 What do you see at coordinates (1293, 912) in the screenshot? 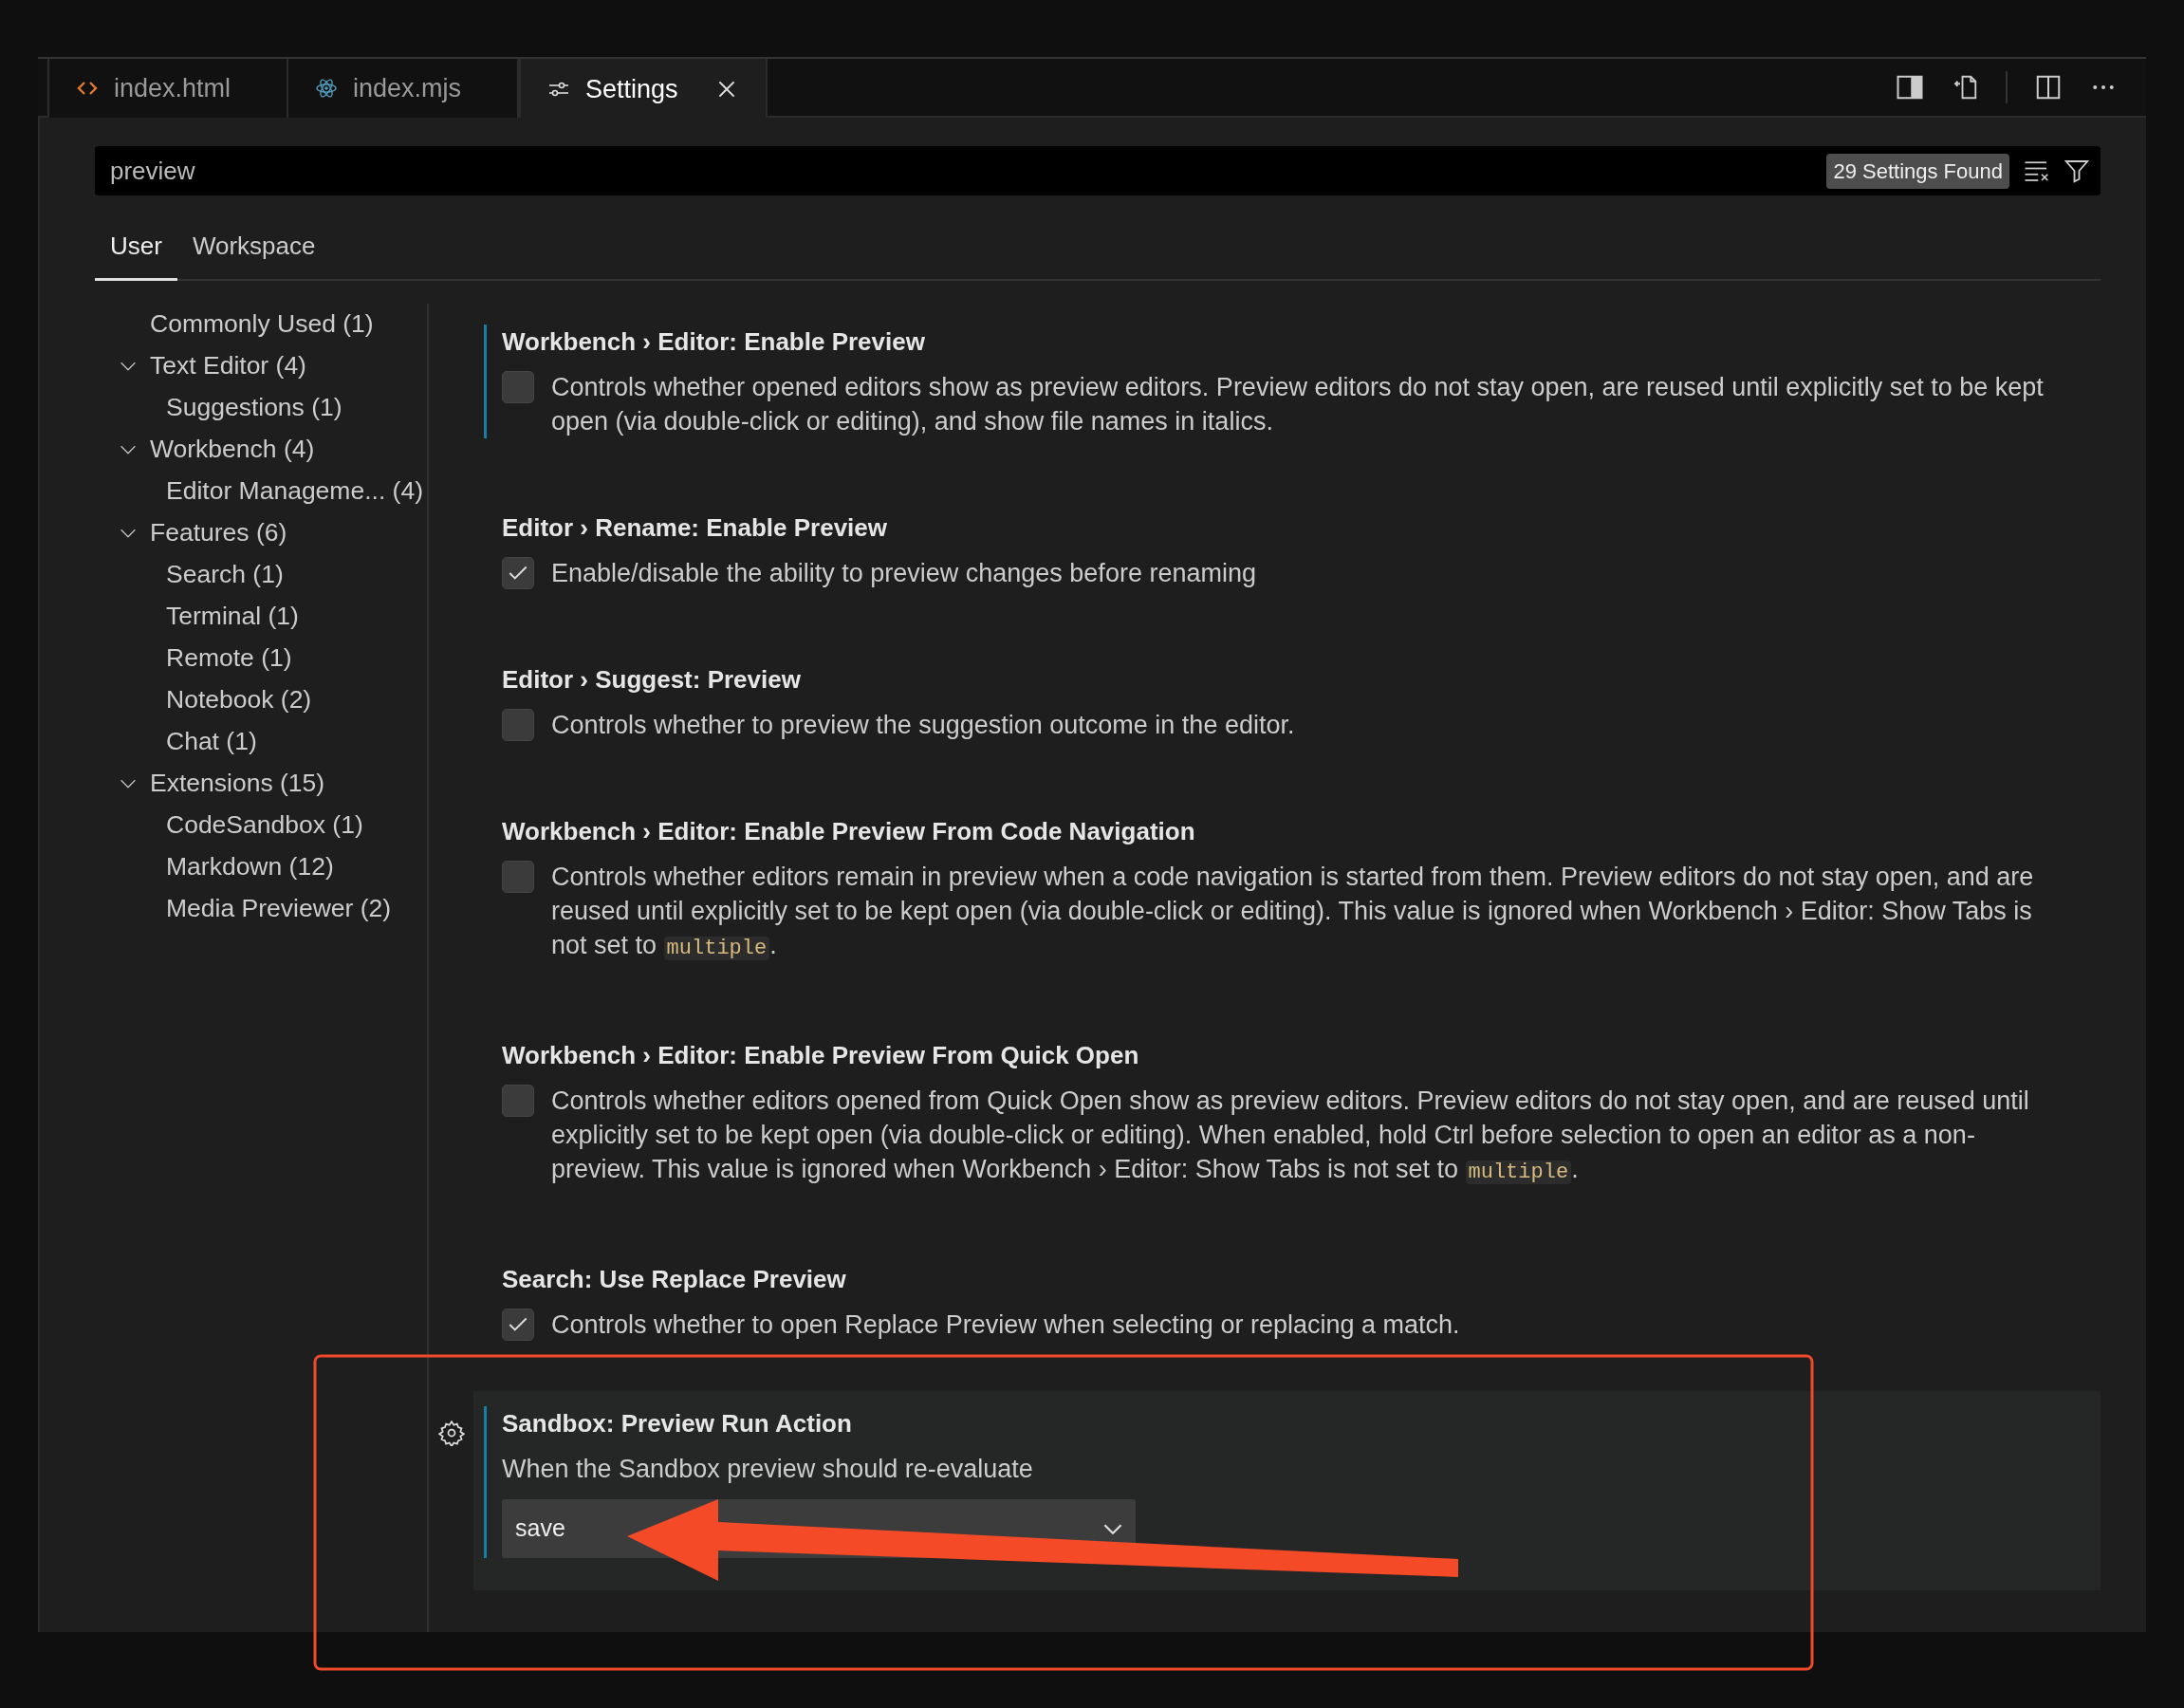
I see `setting-description: Controls whether editors remain in preview when a code navigation is started from them. Preview editors do not stay open, and are reused until explicitly set to be kept open (via double-click or editing). This value is ignored when Workbench › Editor: Show Tabs is not set to multiple.` at bounding box center [1293, 912].